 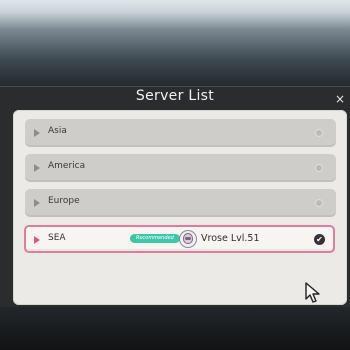 I want to click on server-row-america: America, so click(x=180, y=168).